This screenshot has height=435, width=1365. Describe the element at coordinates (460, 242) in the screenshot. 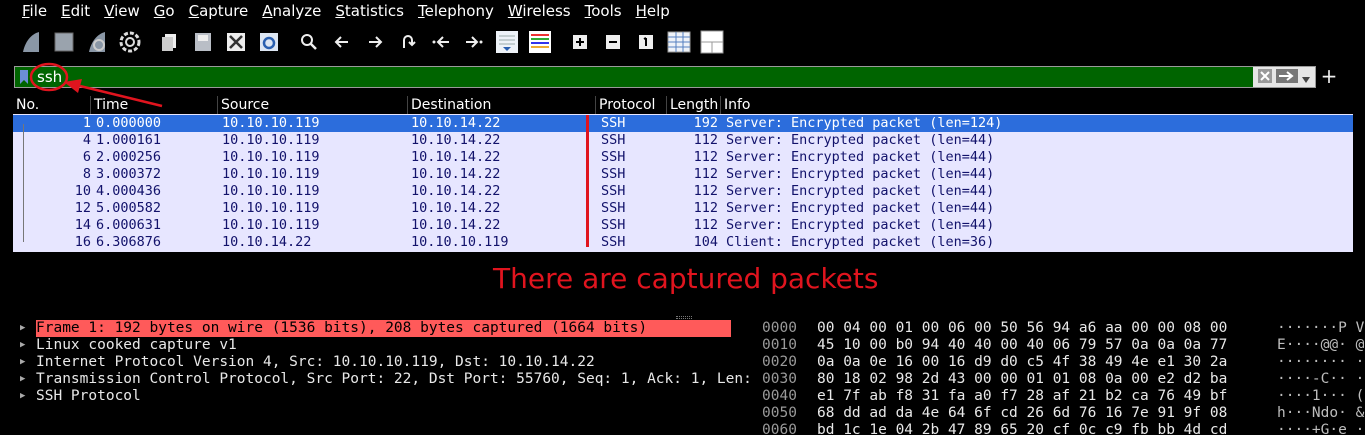

I see `packet-destination: 10.10.10.119` at that location.